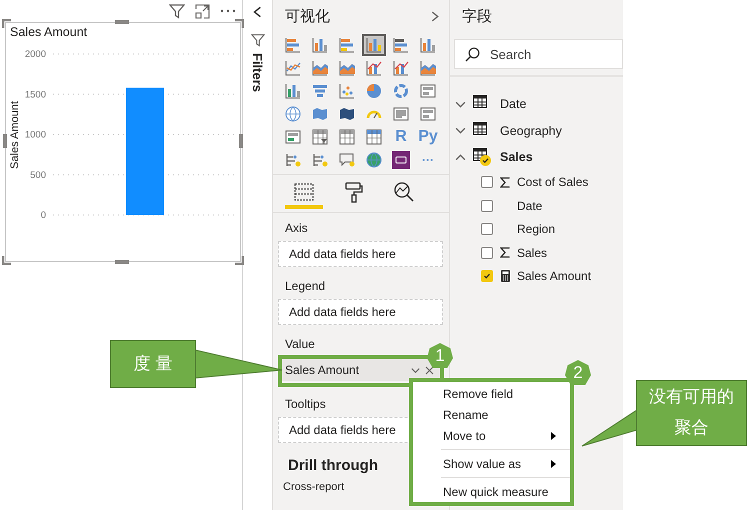  Describe the element at coordinates (477, 16) in the screenshot. I see `pane-title: 字段` at that location.